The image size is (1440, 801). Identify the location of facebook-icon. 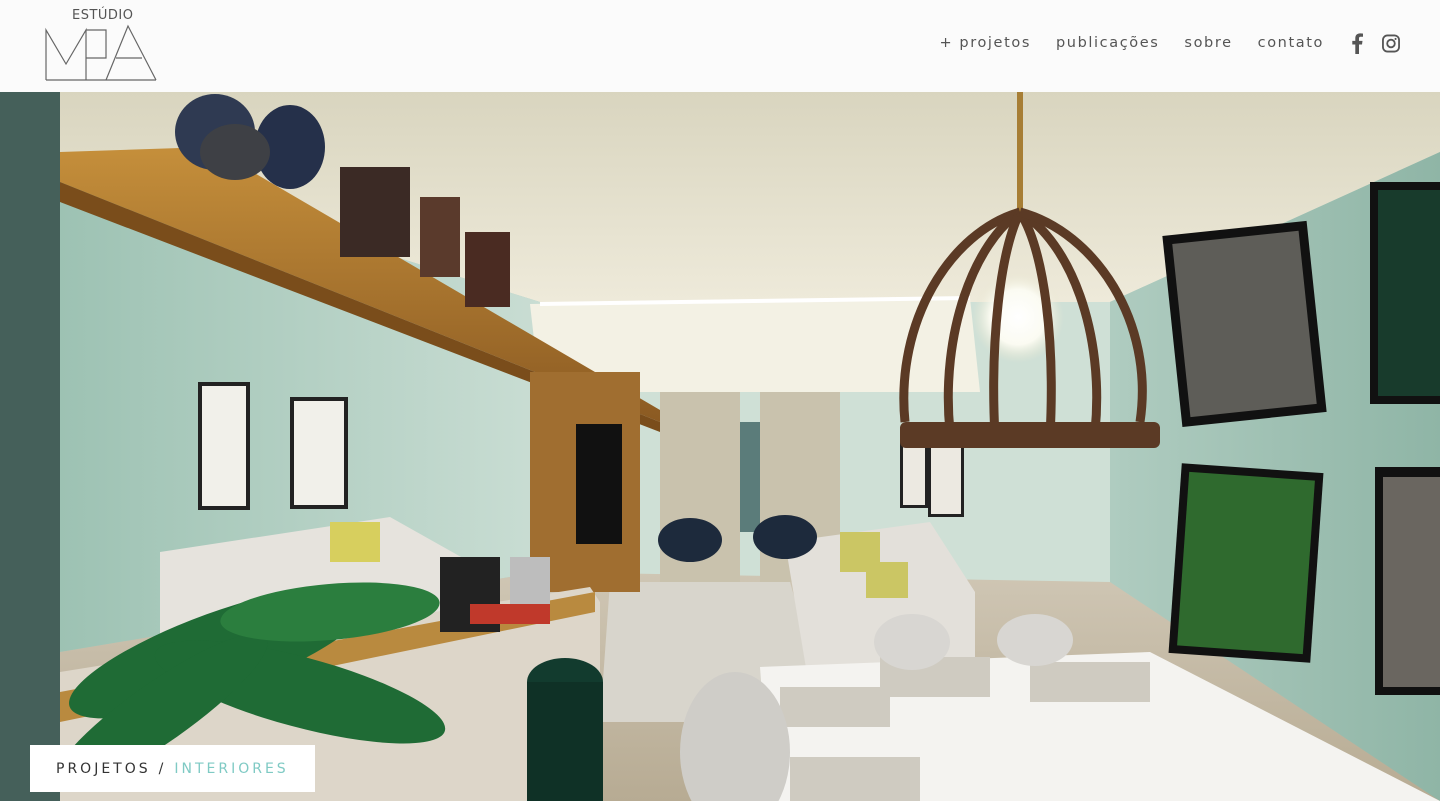
(1357, 43).